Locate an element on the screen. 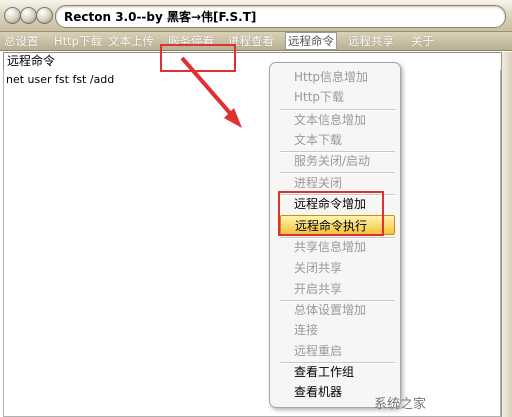  annotation-arrow is located at coordinates (211, 92).